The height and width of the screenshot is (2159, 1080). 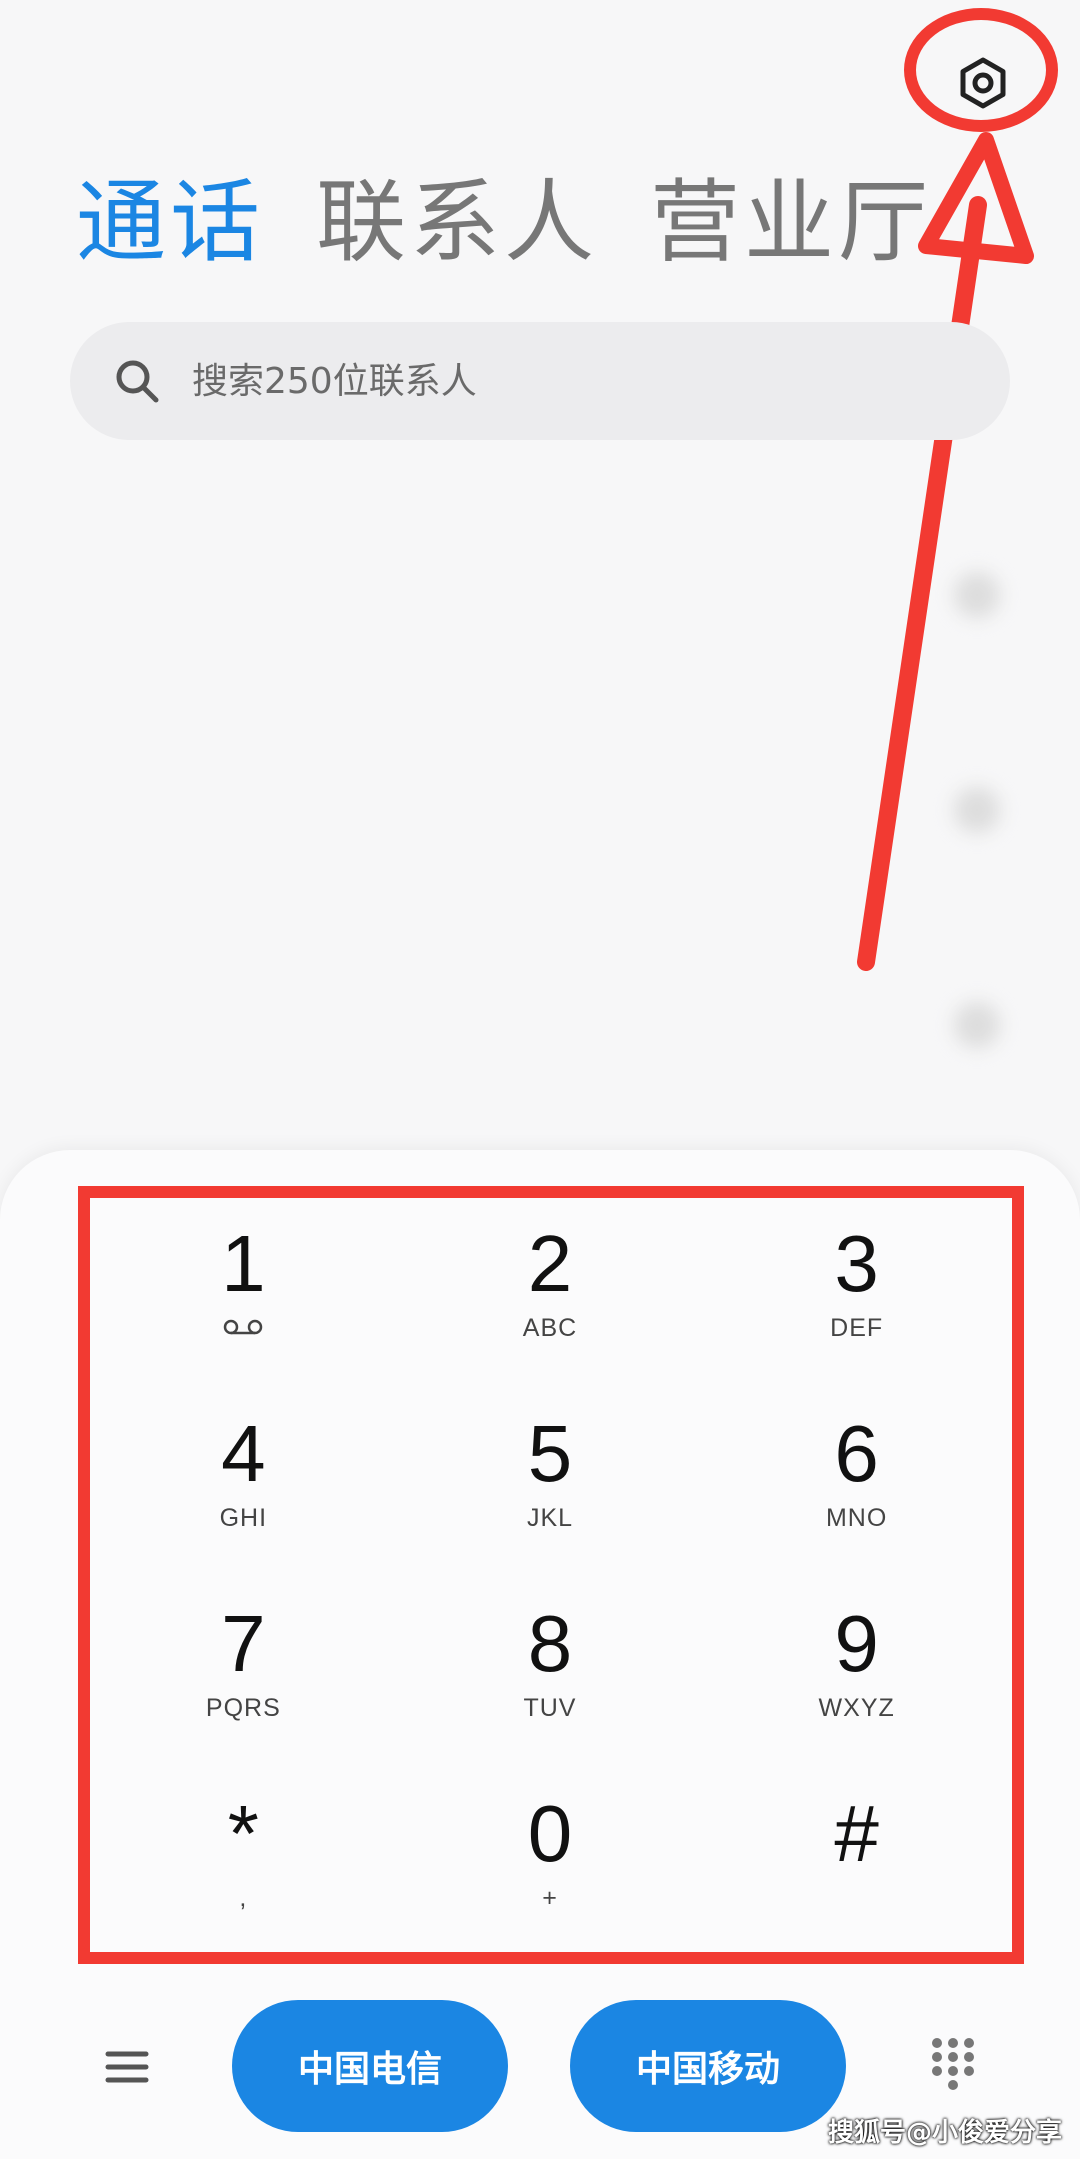 What do you see at coordinates (243, 1643) in the screenshot?
I see `key-digit: 7` at bounding box center [243, 1643].